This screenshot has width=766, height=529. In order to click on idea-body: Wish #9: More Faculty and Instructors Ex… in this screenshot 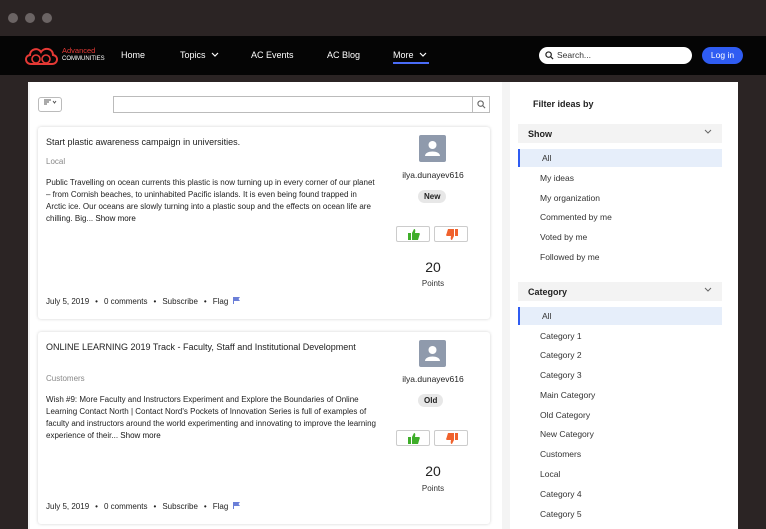, I will do `click(212, 418)`.